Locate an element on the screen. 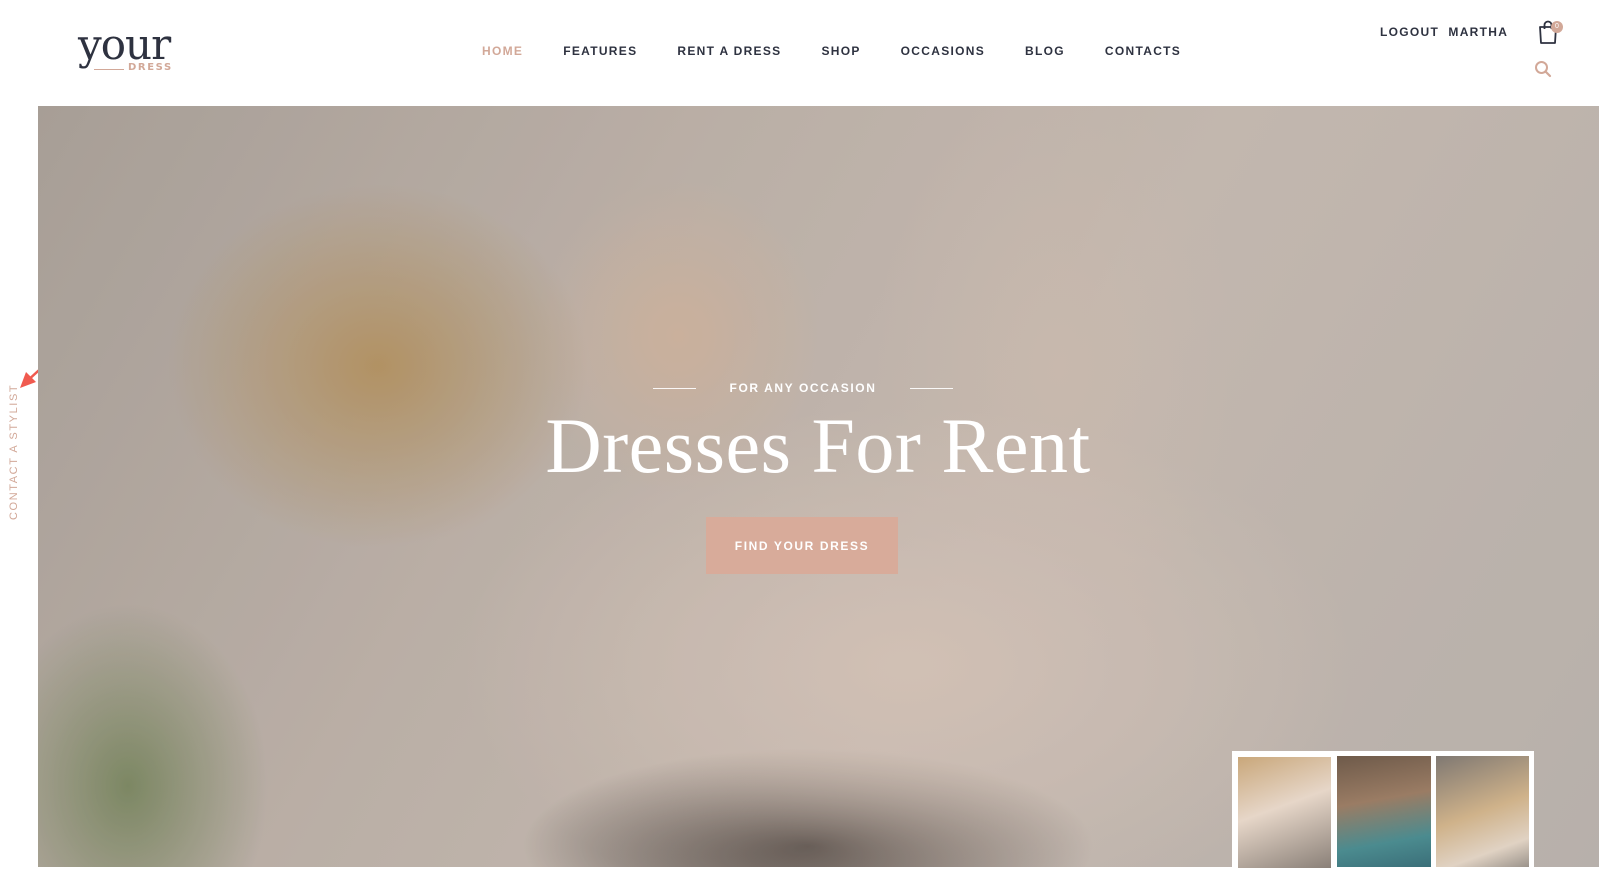 The width and height of the screenshot is (1599, 869). user-name-link: MARTHA is located at coordinates (1478, 32).